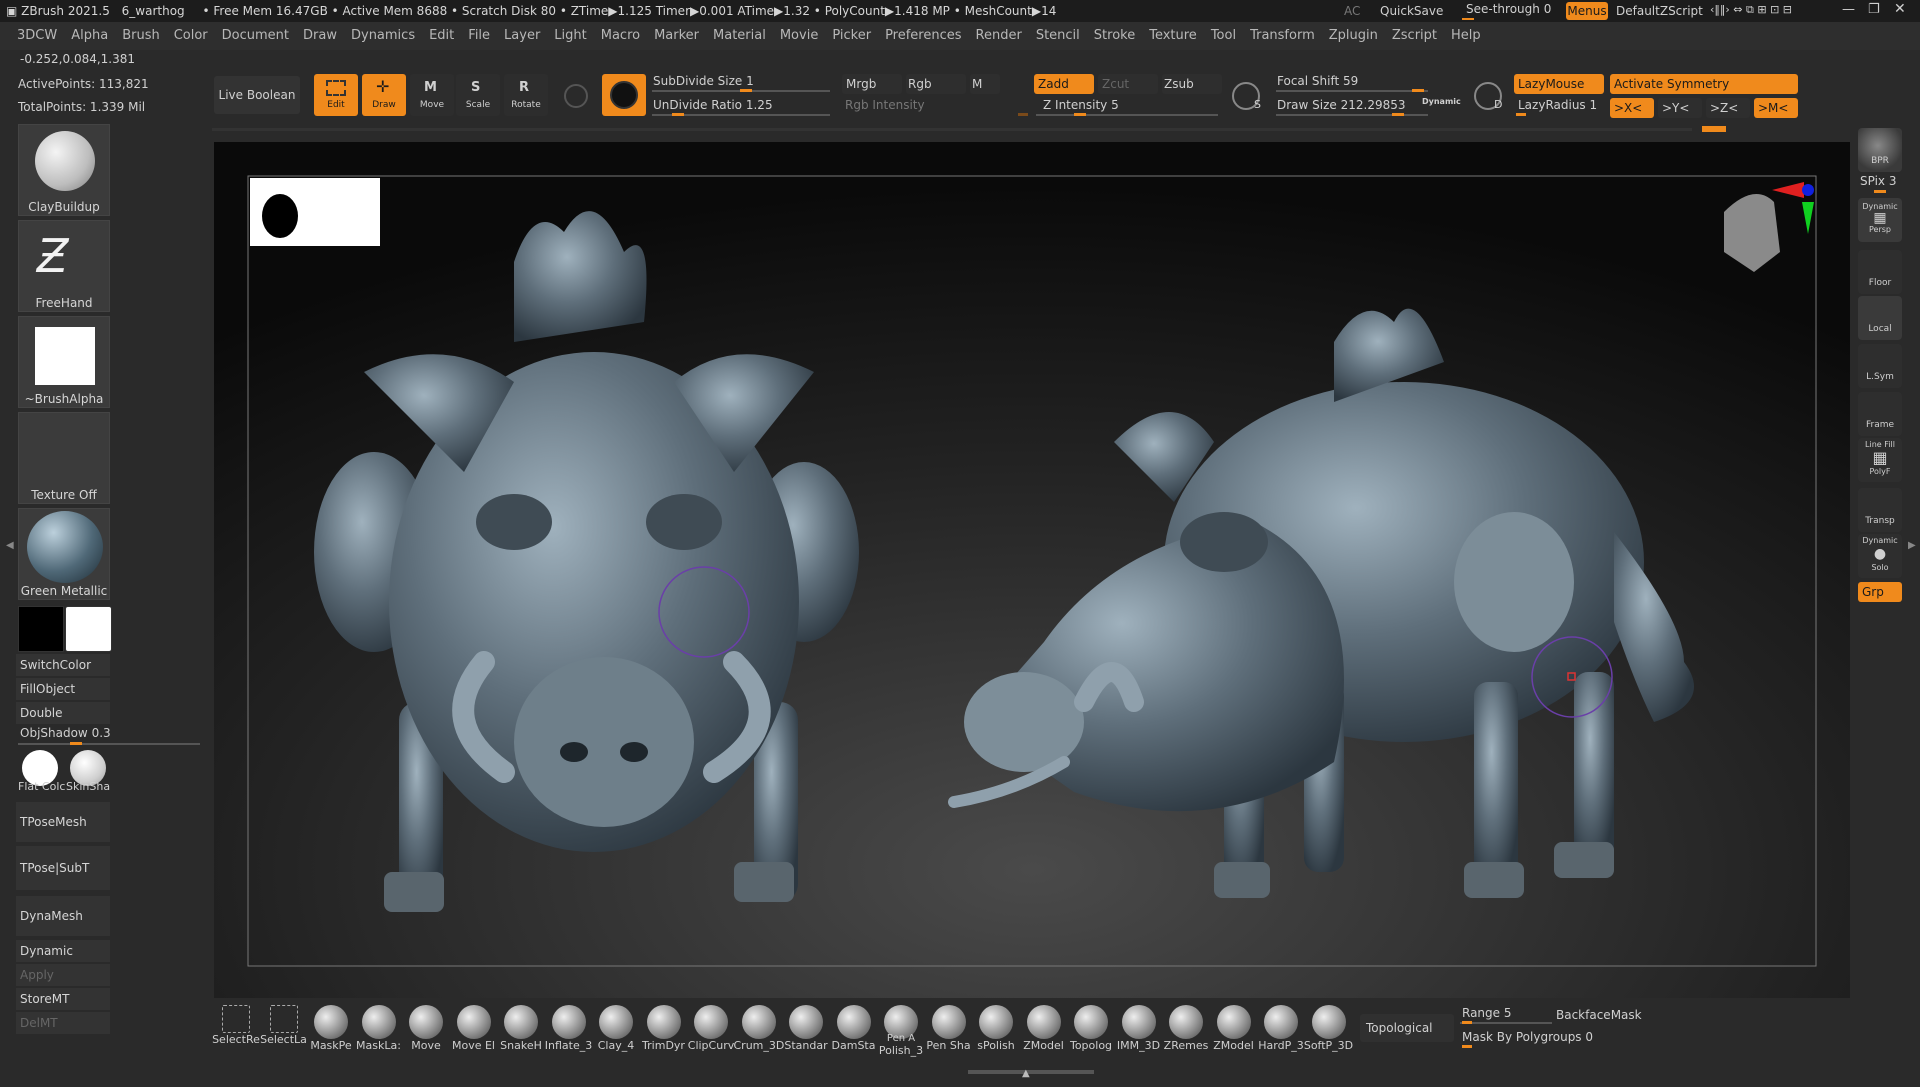 The image size is (1920, 1087). What do you see at coordinates (851, 36) in the screenshot?
I see `menu-picker: Picker` at bounding box center [851, 36].